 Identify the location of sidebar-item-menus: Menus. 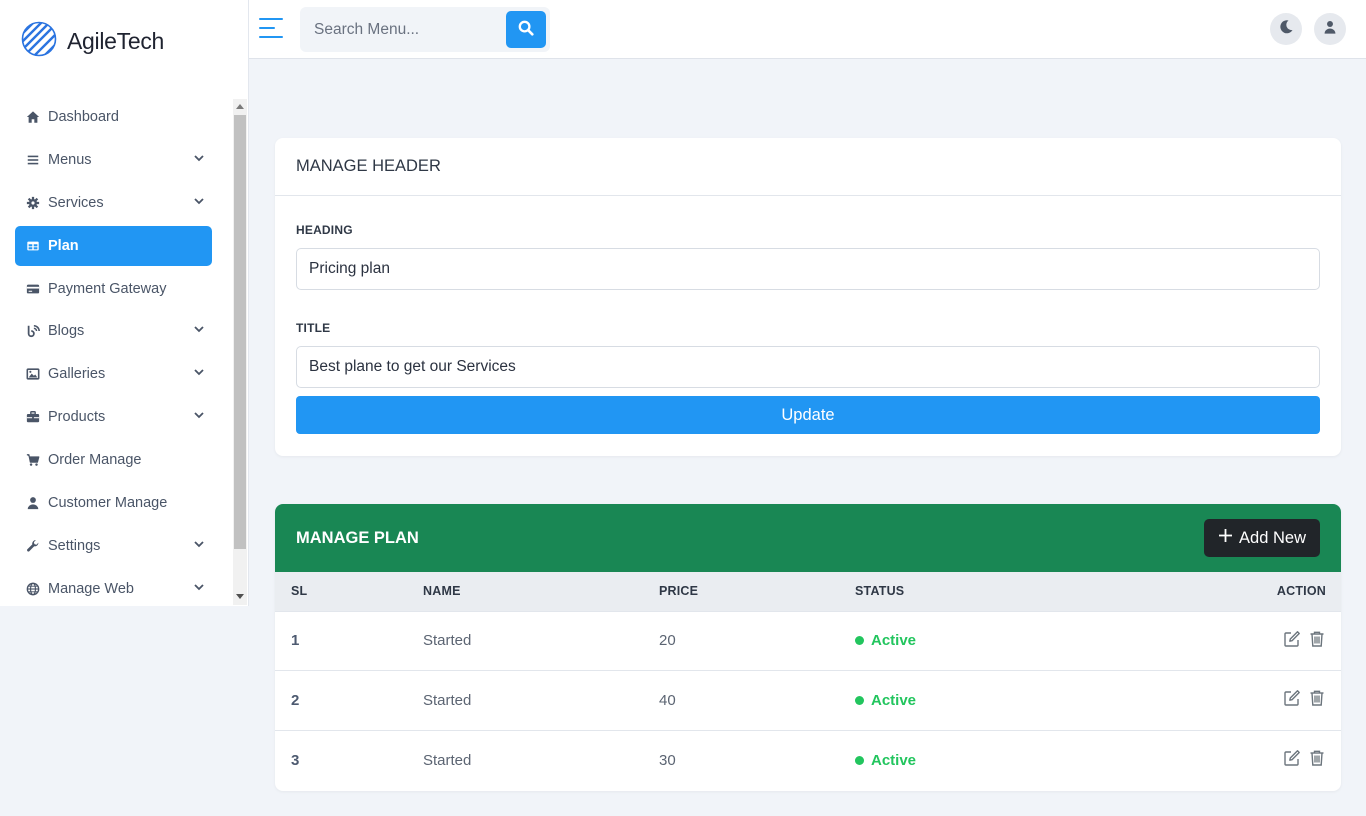
(113, 160).